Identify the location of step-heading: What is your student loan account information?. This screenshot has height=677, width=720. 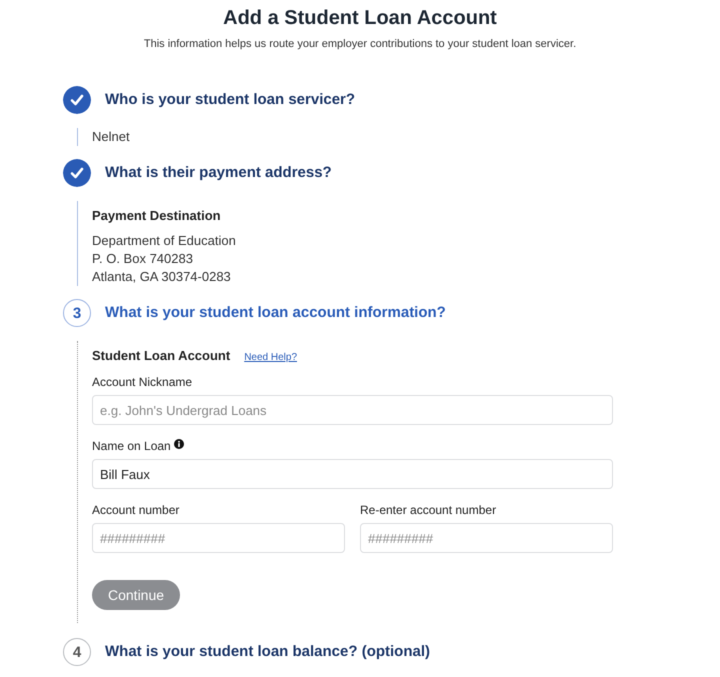
(275, 313).